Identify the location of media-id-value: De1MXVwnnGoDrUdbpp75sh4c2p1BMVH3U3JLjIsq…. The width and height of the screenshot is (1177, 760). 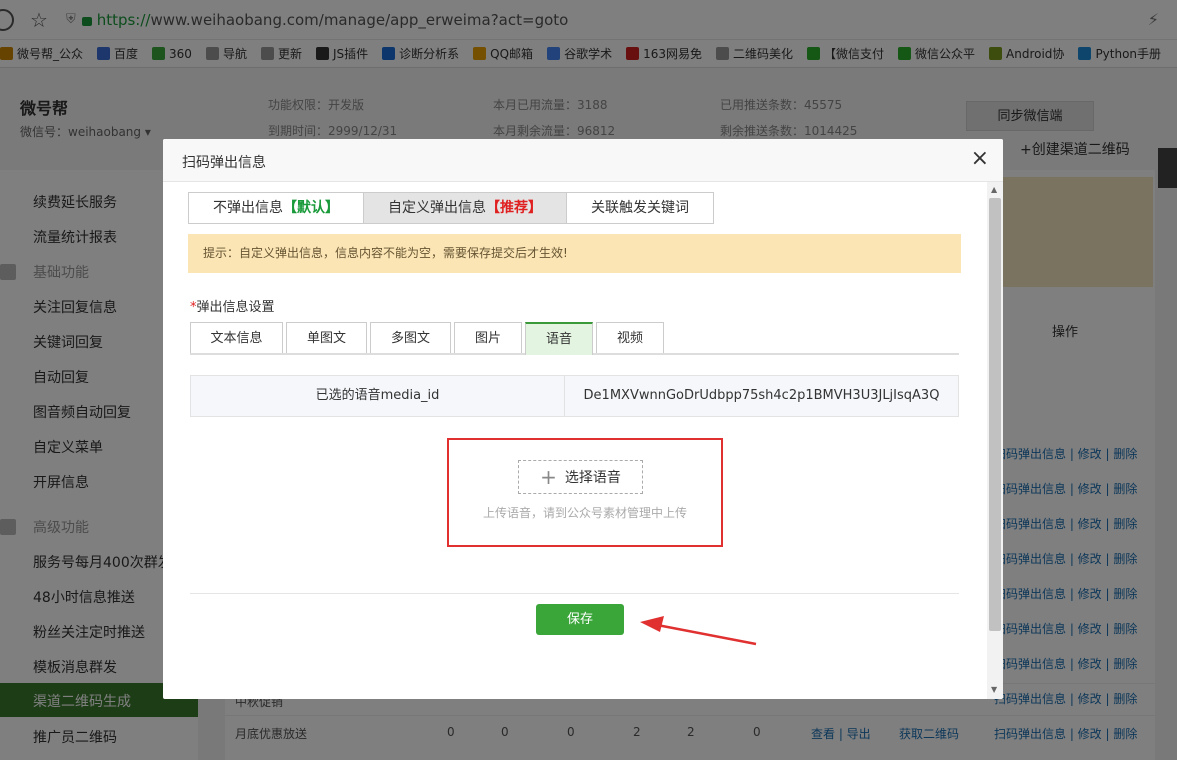
(761, 395).